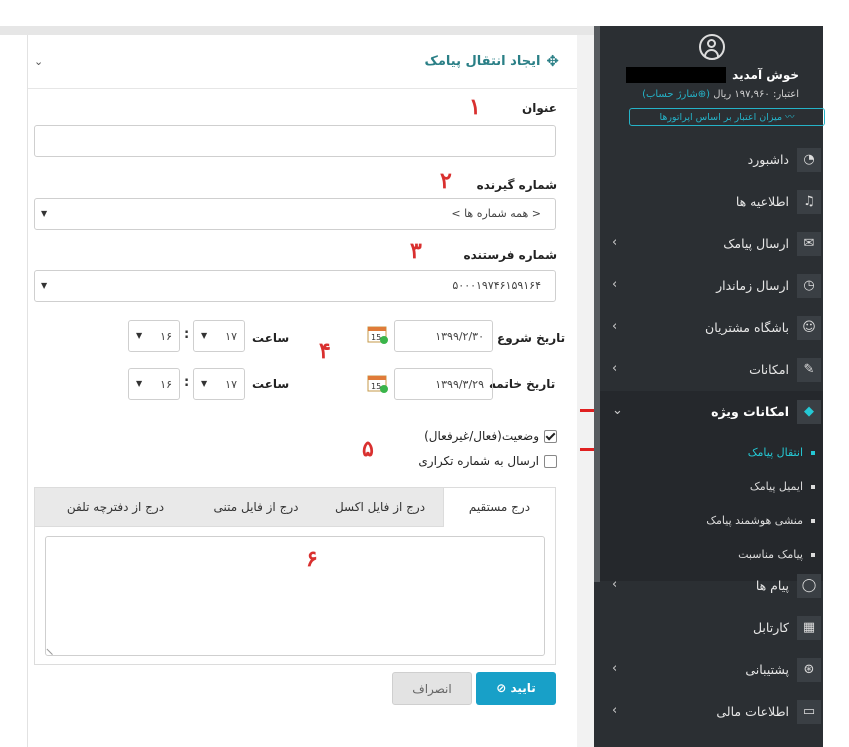 The width and height of the screenshot is (849, 747). What do you see at coordinates (295, 286) in the screenshot?
I see `sender-select: ۵۰۰۰۱۹۷۴۶۱۵۹۱۶۴ ▼` at bounding box center [295, 286].